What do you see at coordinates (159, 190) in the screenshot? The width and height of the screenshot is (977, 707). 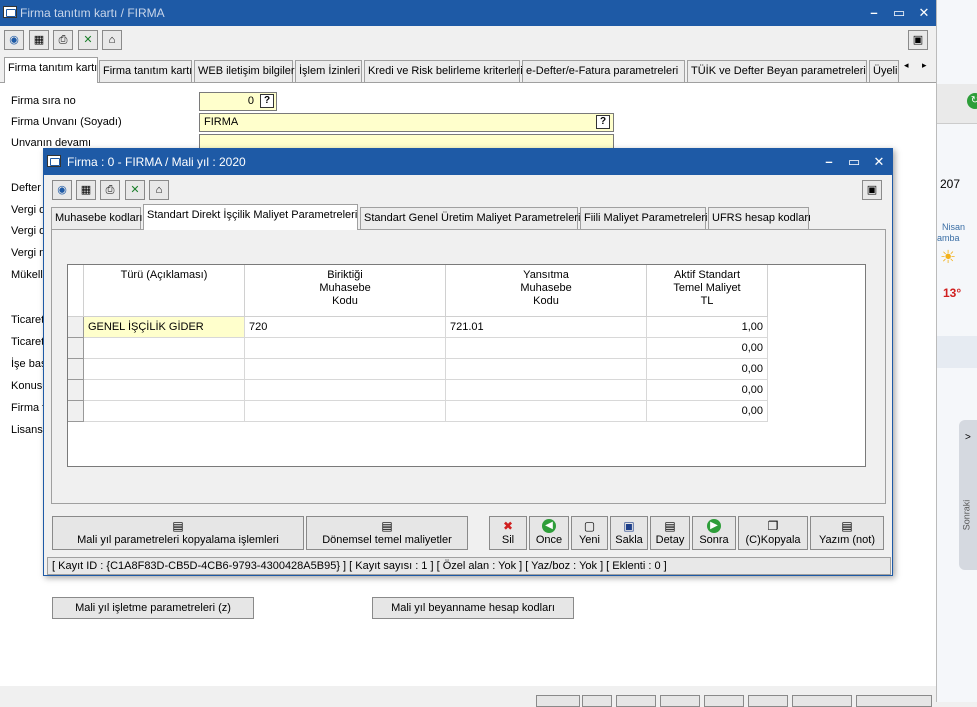 I see `inner-home-icon: ⌂` at bounding box center [159, 190].